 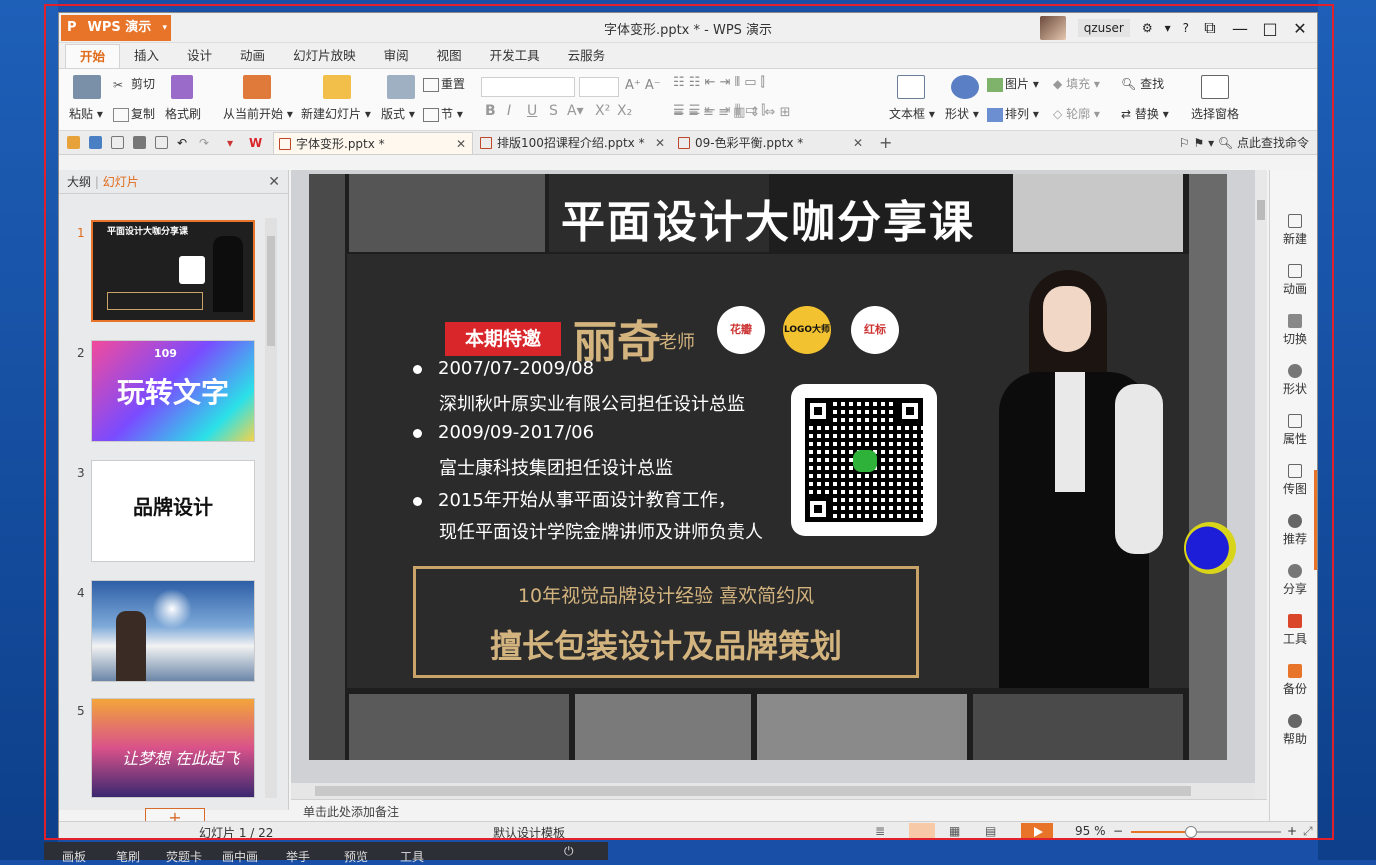 I want to click on taskbar-item: 画板, so click(x=74, y=856).